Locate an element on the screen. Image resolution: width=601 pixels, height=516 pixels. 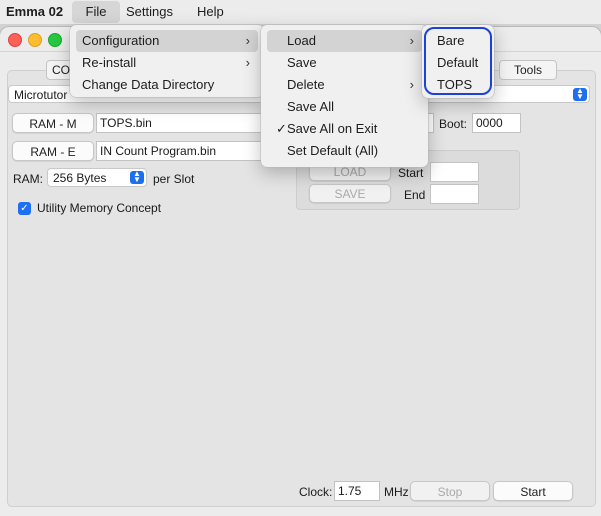
start-button: Start is located at coordinates (533, 491).